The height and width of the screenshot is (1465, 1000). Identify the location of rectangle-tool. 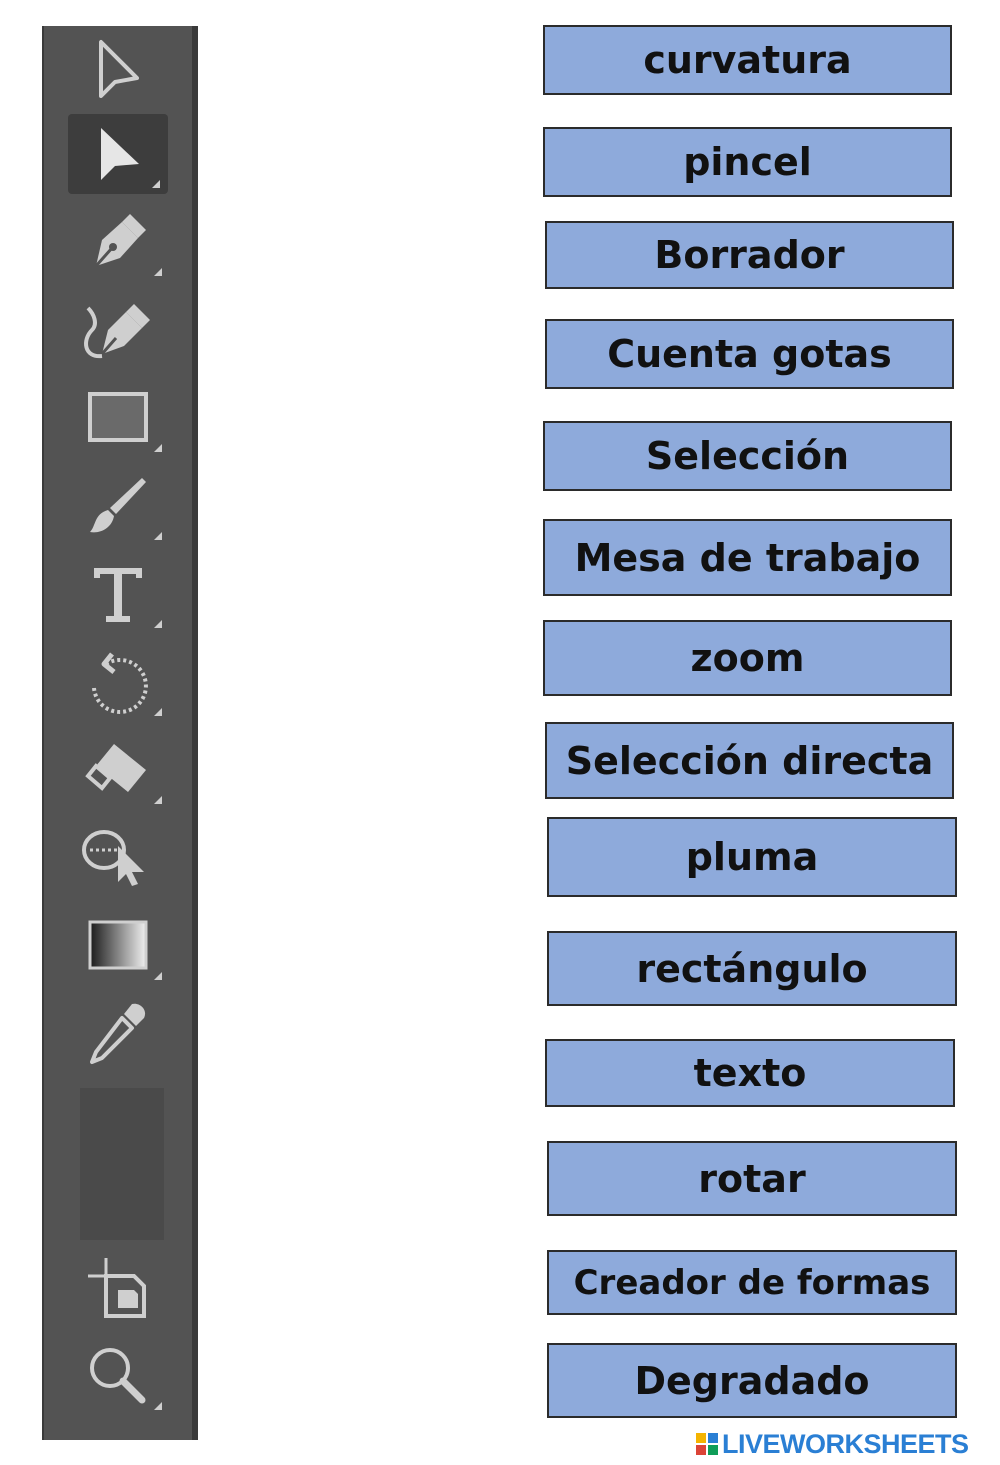
(118, 418).